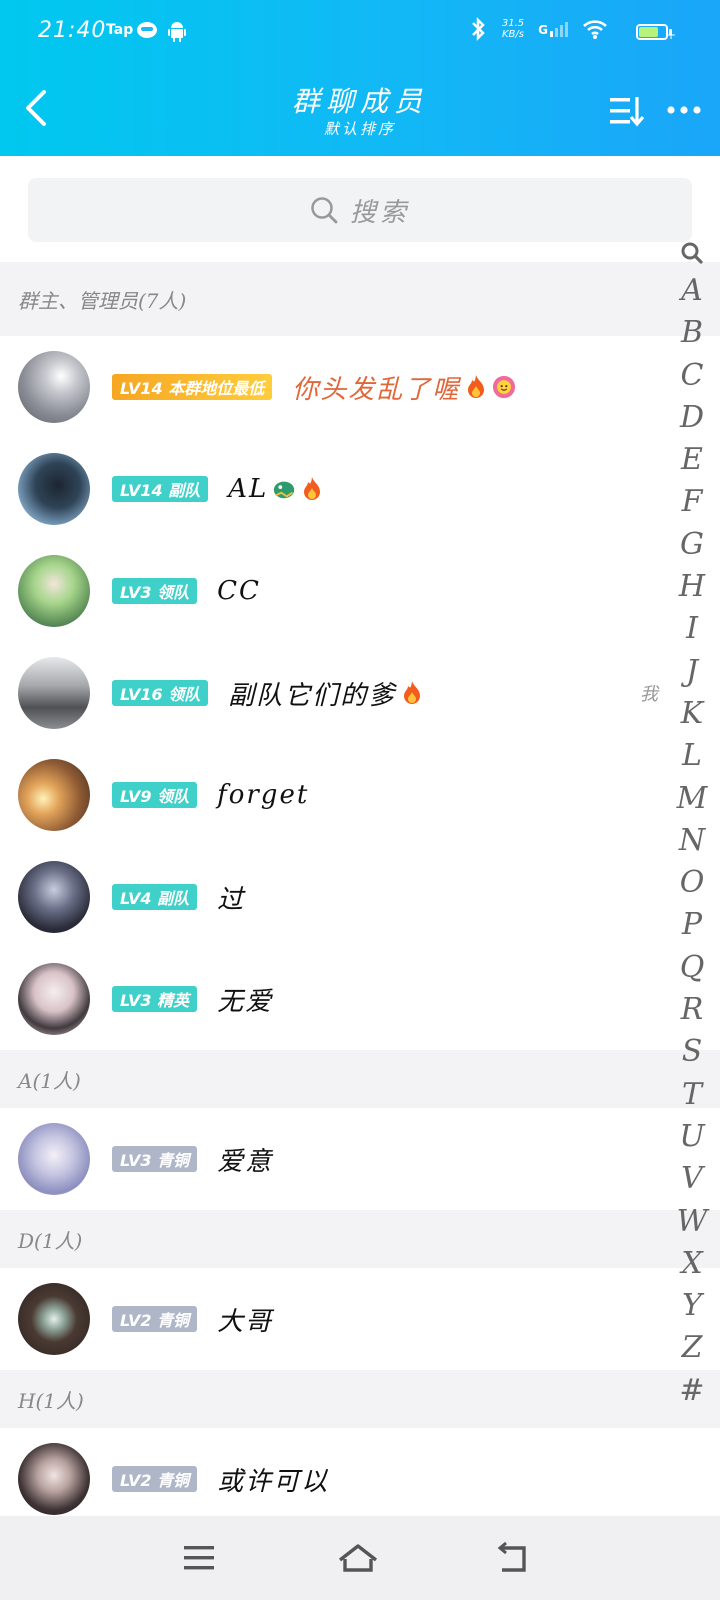 Image resolution: width=720 pixels, height=1600 pixels. Describe the element at coordinates (692, 291) in the screenshot. I see `index-letter-a: A` at that location.